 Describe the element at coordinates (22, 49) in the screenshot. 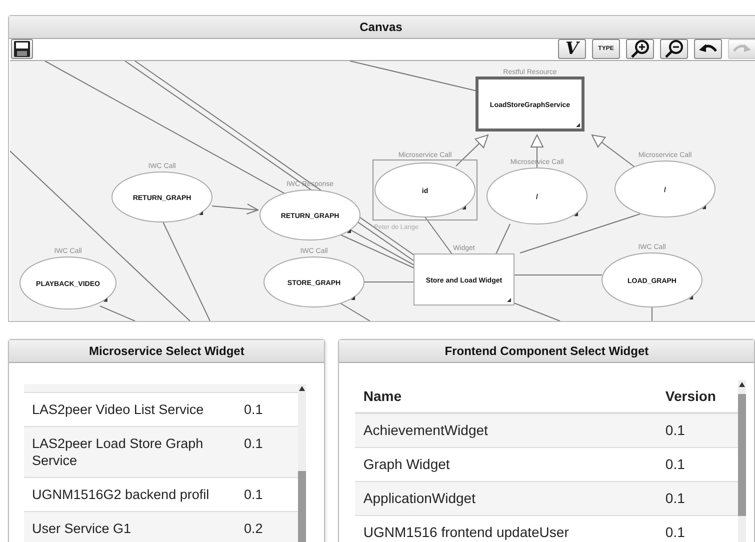

I see `save-button` at that location.